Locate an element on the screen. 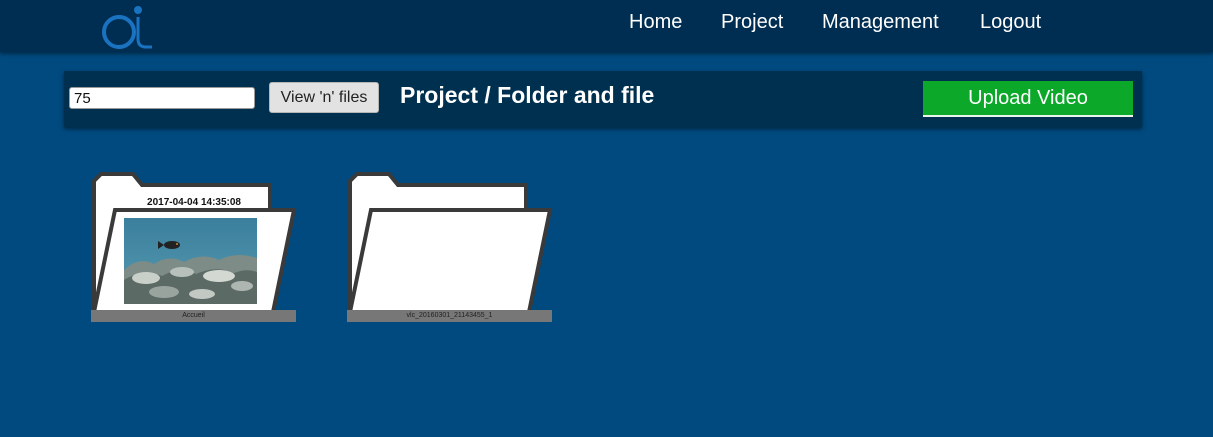 Image resolution: width=1213 pixels, height=437 pixels. folder-icon is located at coordinates (450, 243).